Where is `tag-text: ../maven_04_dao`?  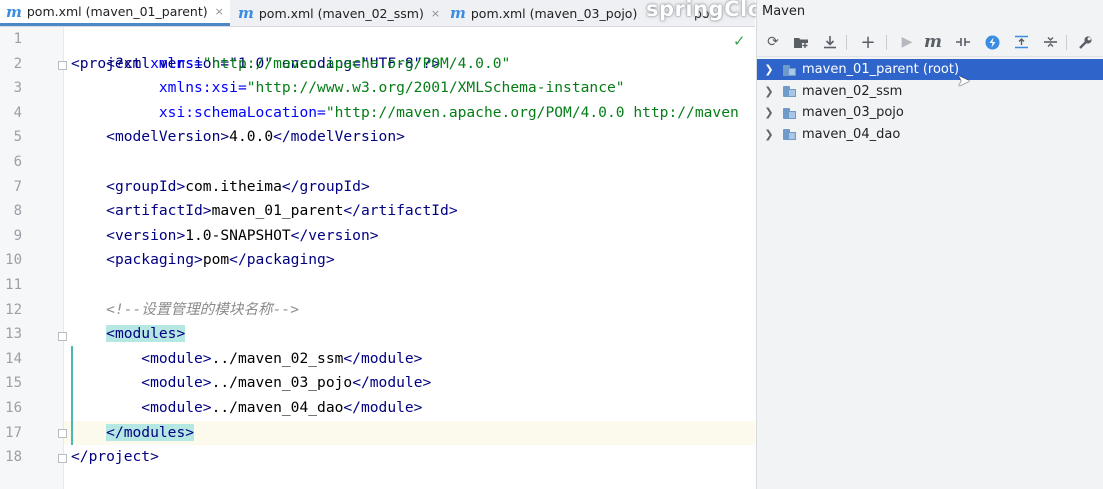 tag-text: ../maven_04_dao is located at coordinates (277, 407).